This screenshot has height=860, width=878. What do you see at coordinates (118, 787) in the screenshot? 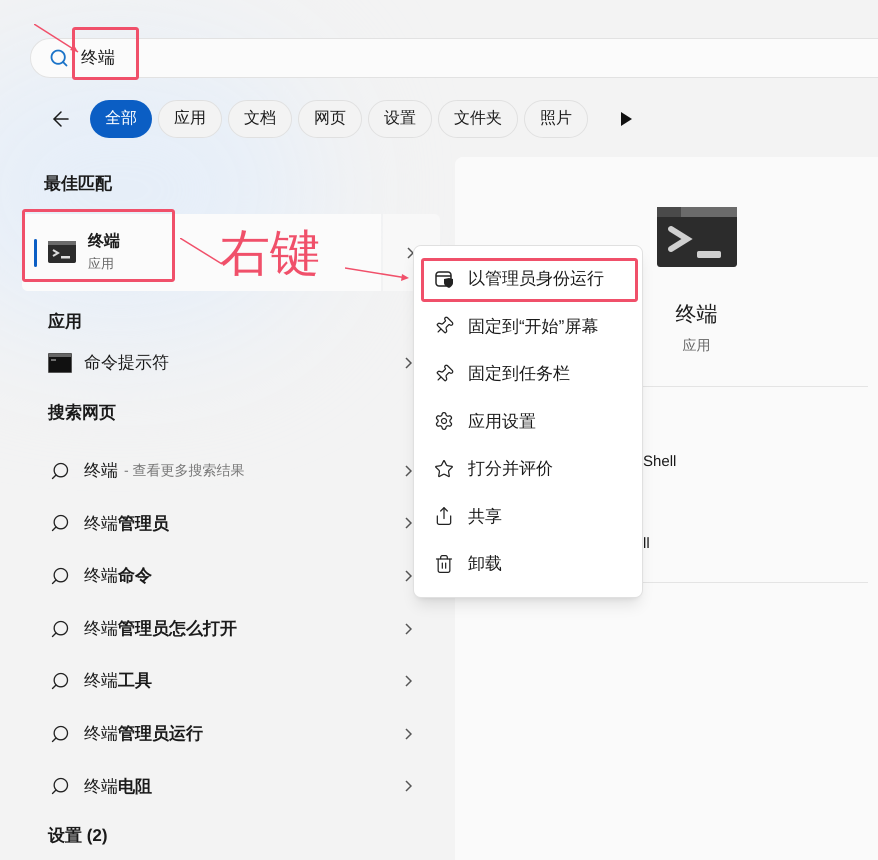
I see `result-text: 终端电阻` at bounding box center [118, 787].